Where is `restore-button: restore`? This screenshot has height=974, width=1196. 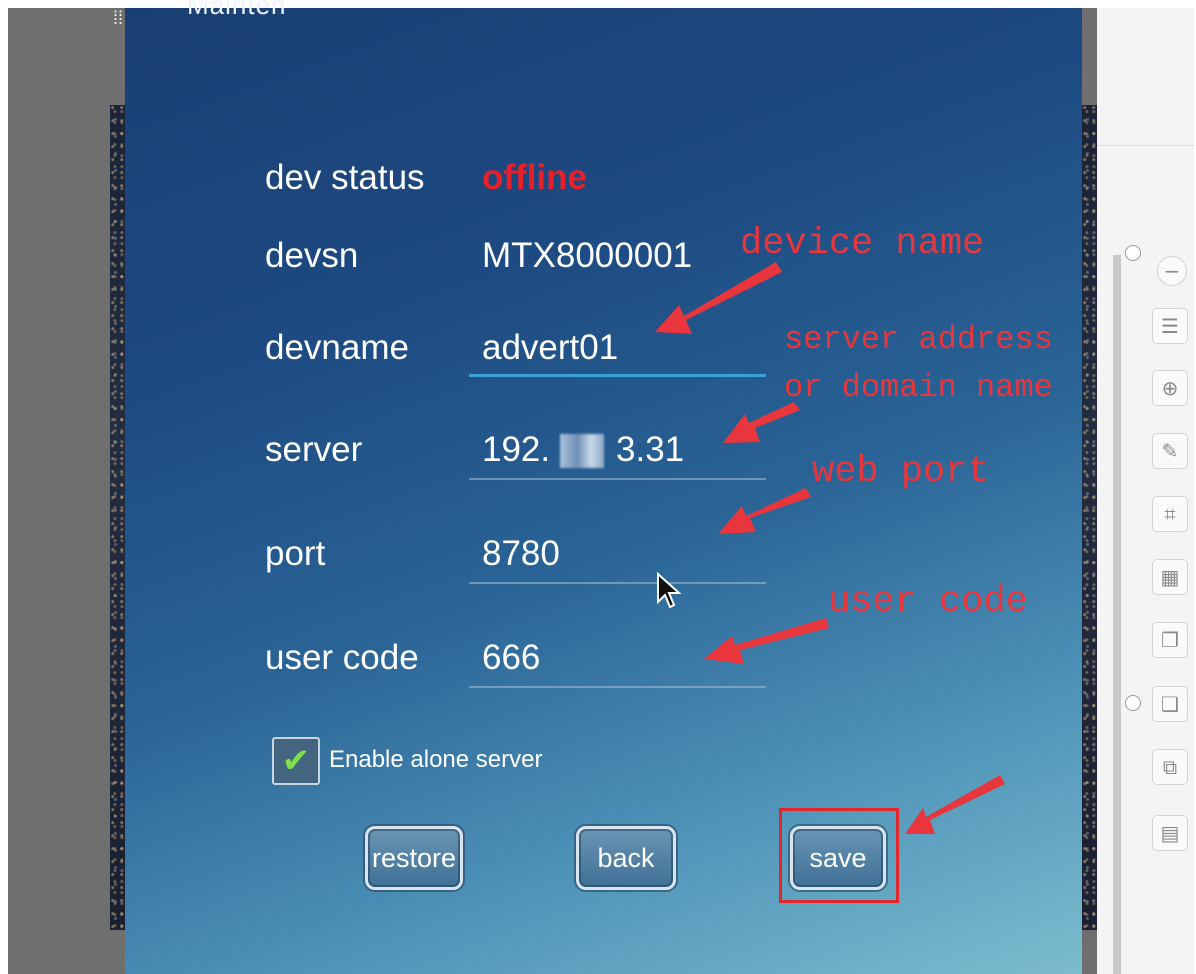
restore-button: restore is located at coordinates (414, 858).